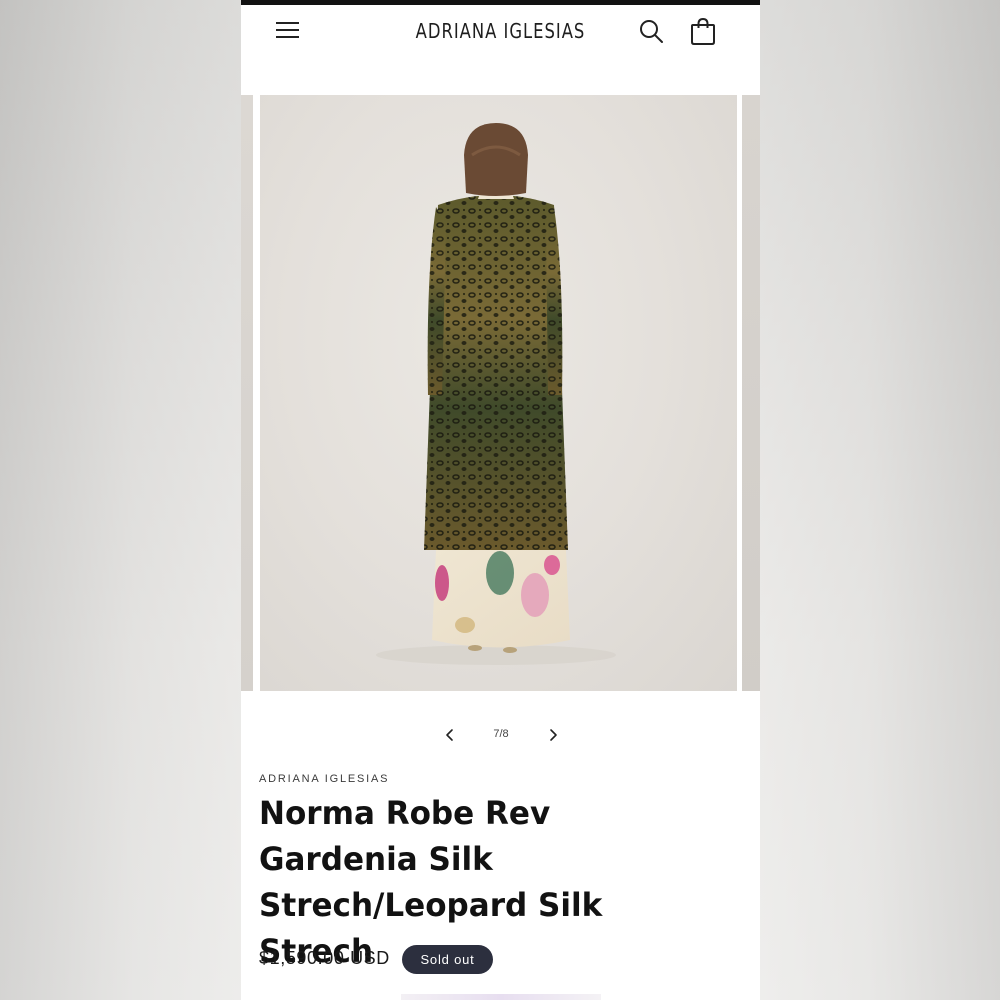 The height and width of the screenshot is (1000, 1000). Describe the element at coordinates (500, 31) in the screenshot. I see `site-header: ADRIANA IGLESIAS` at that location.